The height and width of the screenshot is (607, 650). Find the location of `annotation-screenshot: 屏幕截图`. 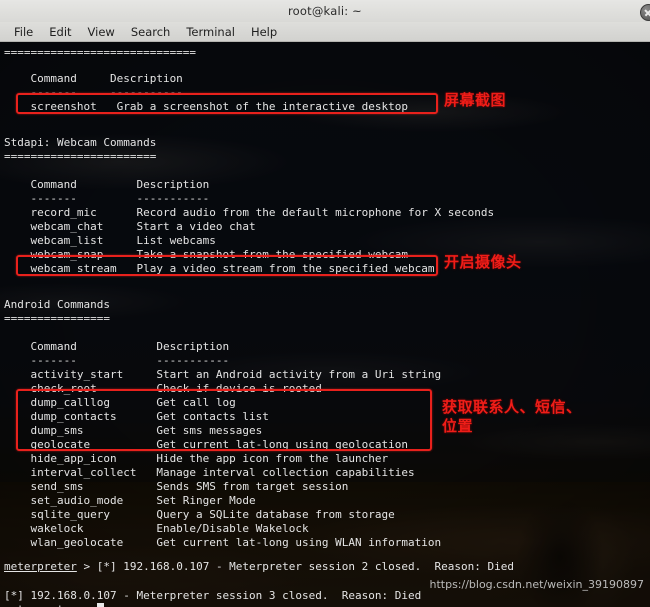

annotation-screenshot: 屏幕截图 is located at coordinates (475, 100).